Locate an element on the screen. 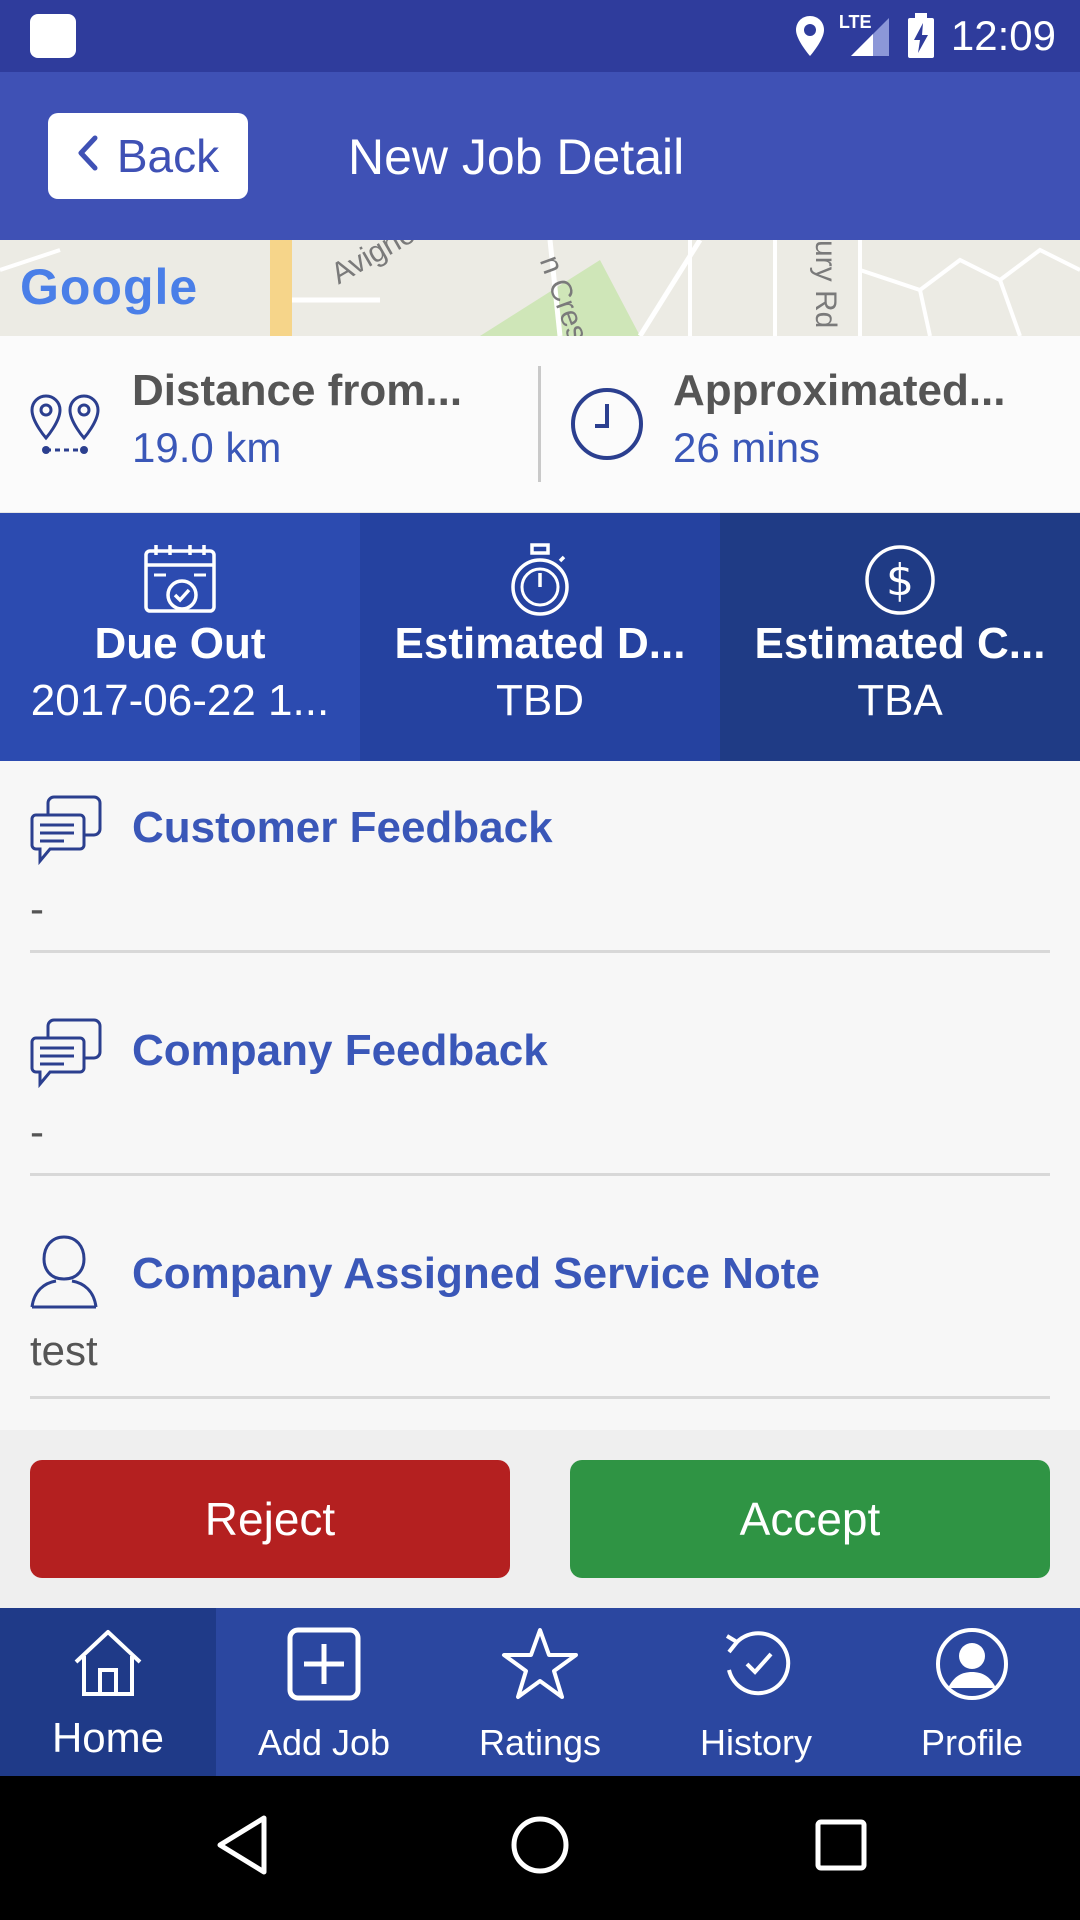 Image resolution: width=1080 pixels, height=1920 pixels. nav-home: Home is located at coordinates (108, 1692).